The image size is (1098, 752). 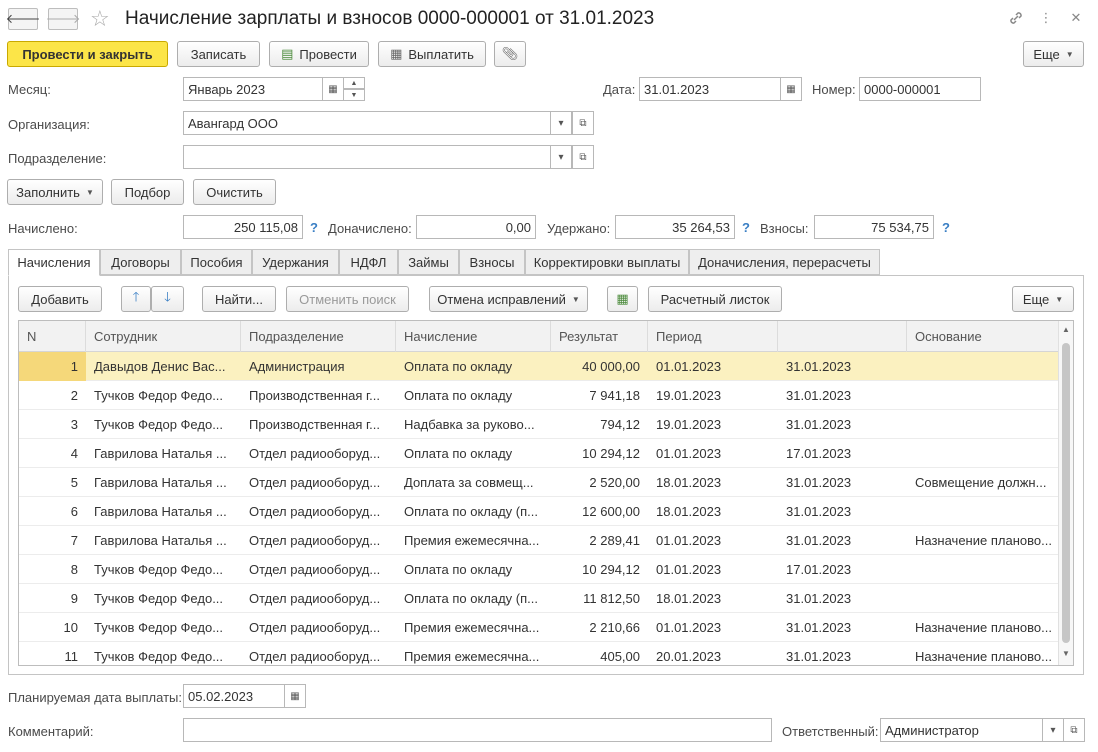 What do you see at coordinates (1053, 54) in the screenshot?
I see `more-button: Еще ▼` at bounding box center [1053, 54].